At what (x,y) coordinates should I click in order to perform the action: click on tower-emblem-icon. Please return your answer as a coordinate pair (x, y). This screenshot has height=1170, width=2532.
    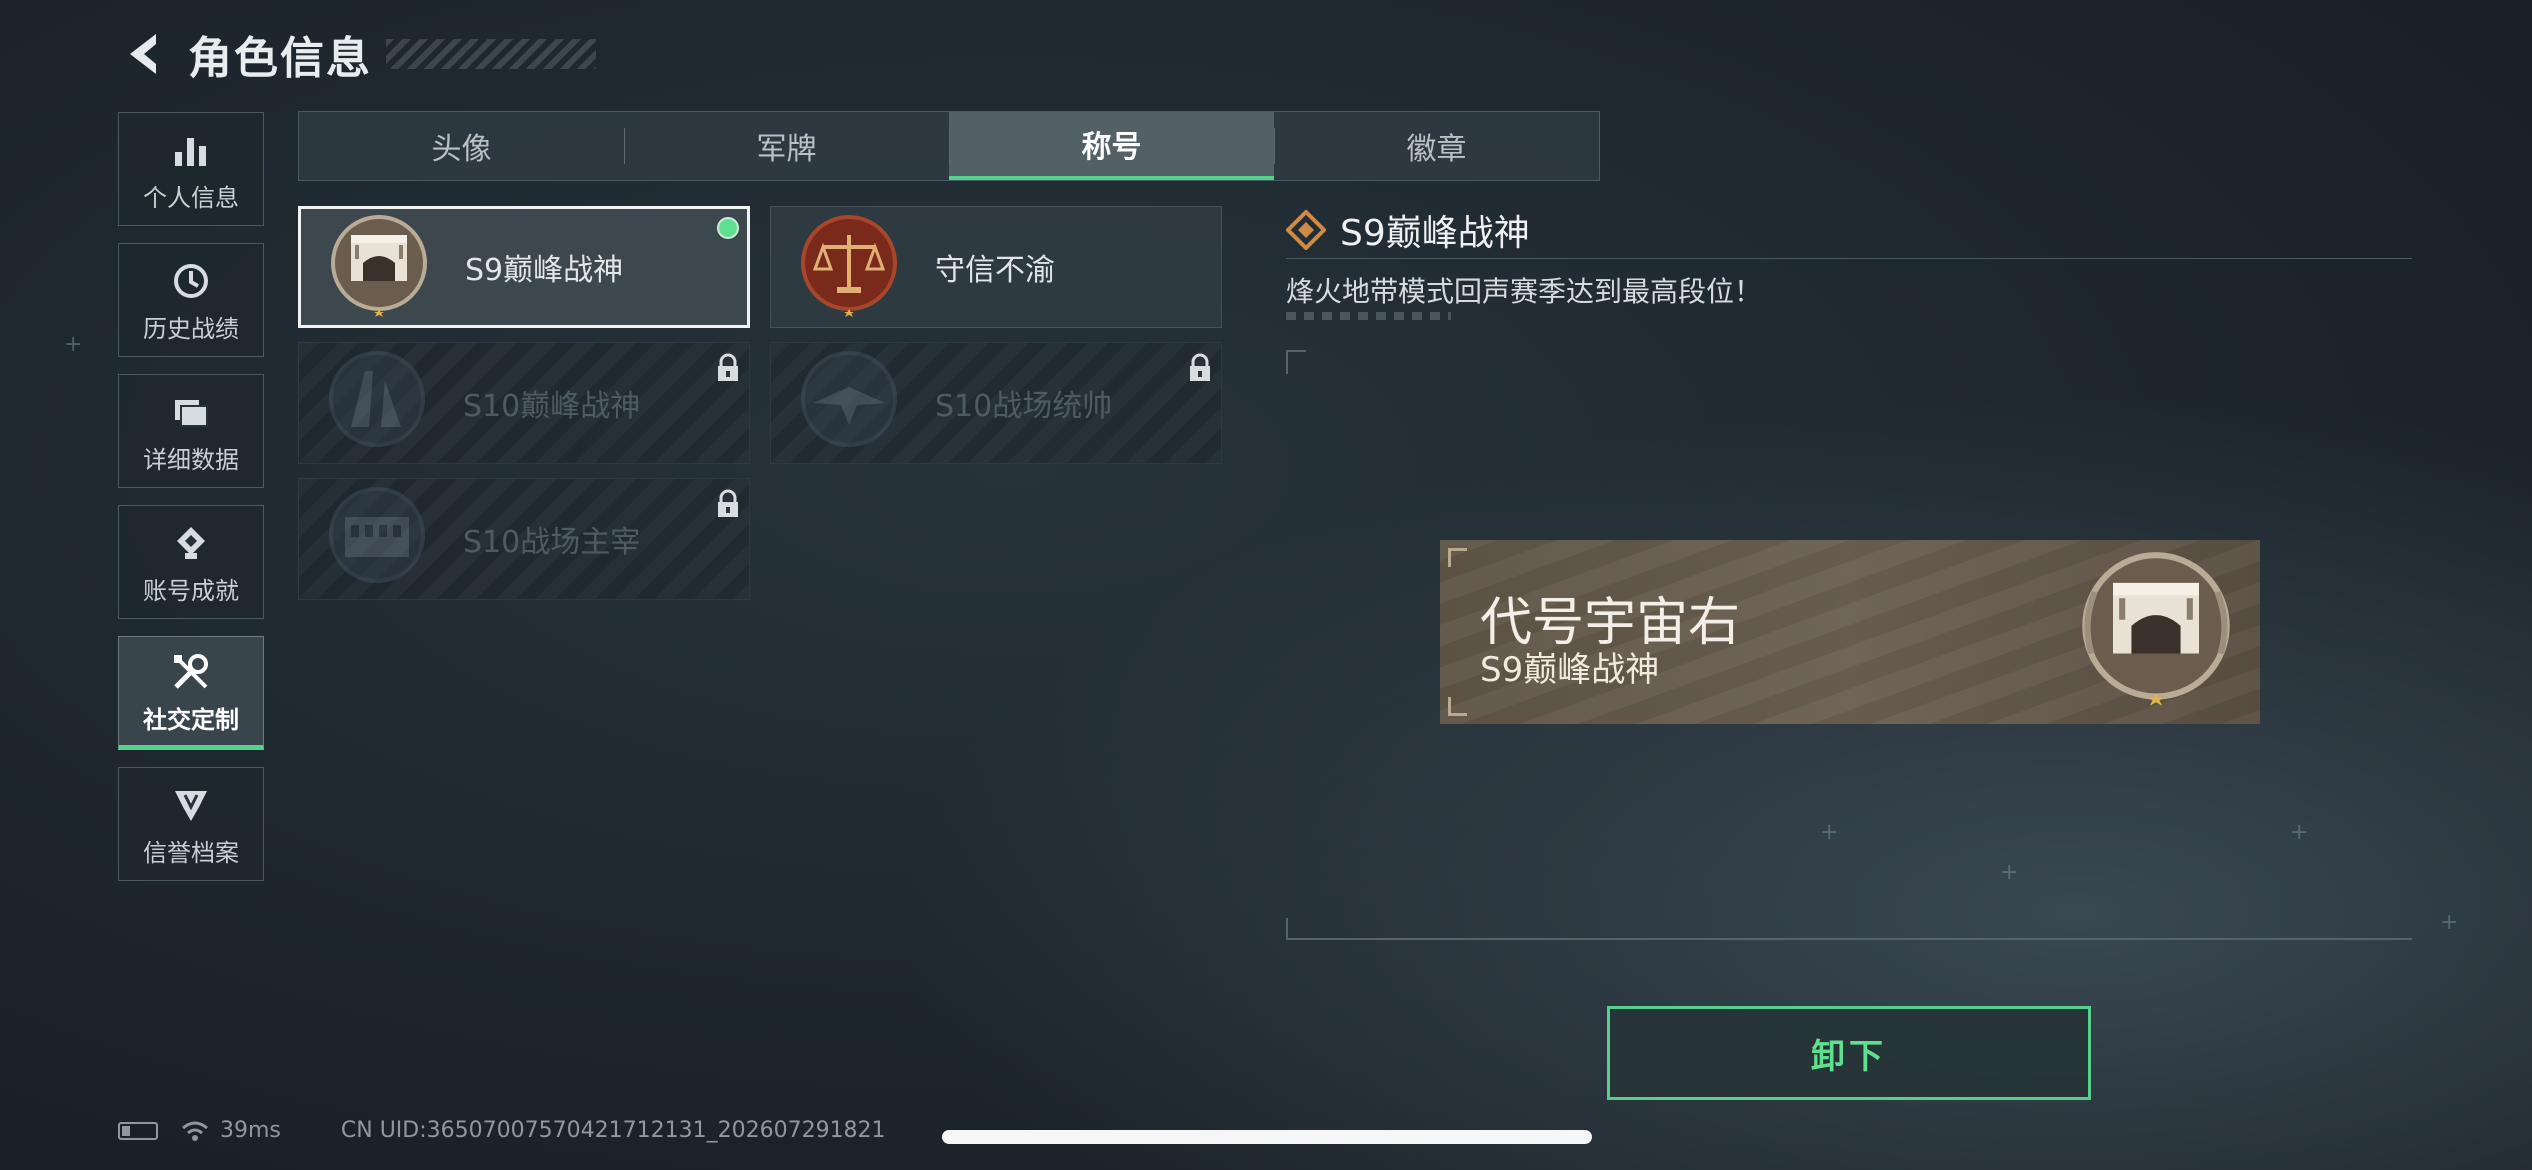
    Looking at the image, I should click on (377, 399).